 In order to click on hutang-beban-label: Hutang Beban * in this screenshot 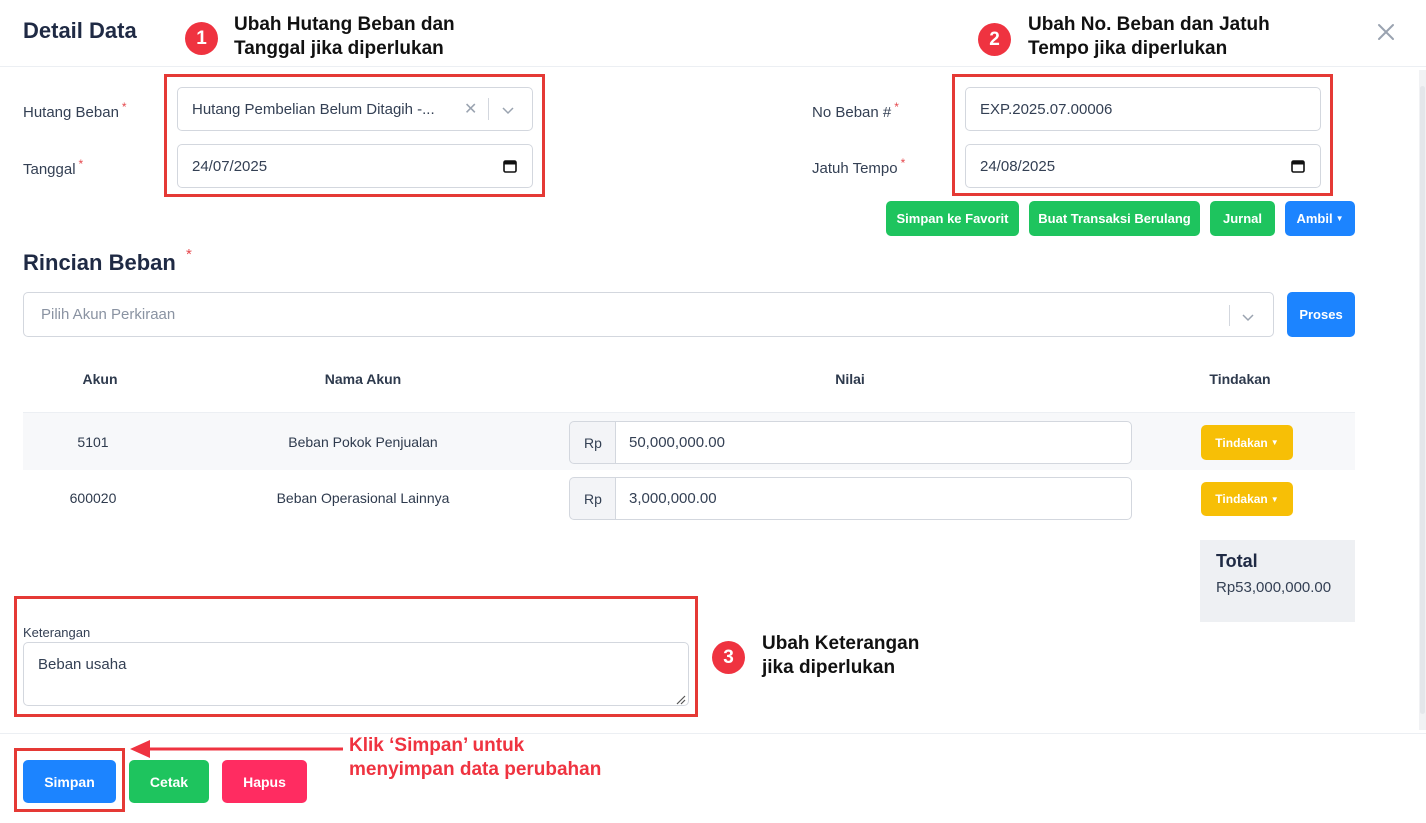, I will do `click(75, 110)`.